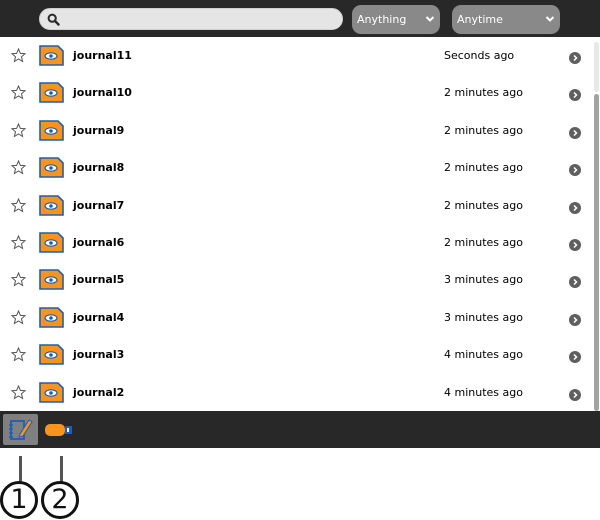  What do you see at coordinates (98, 167) in the screenshot?
I see `entry-title: journal8` at bounding box center [98, 167].